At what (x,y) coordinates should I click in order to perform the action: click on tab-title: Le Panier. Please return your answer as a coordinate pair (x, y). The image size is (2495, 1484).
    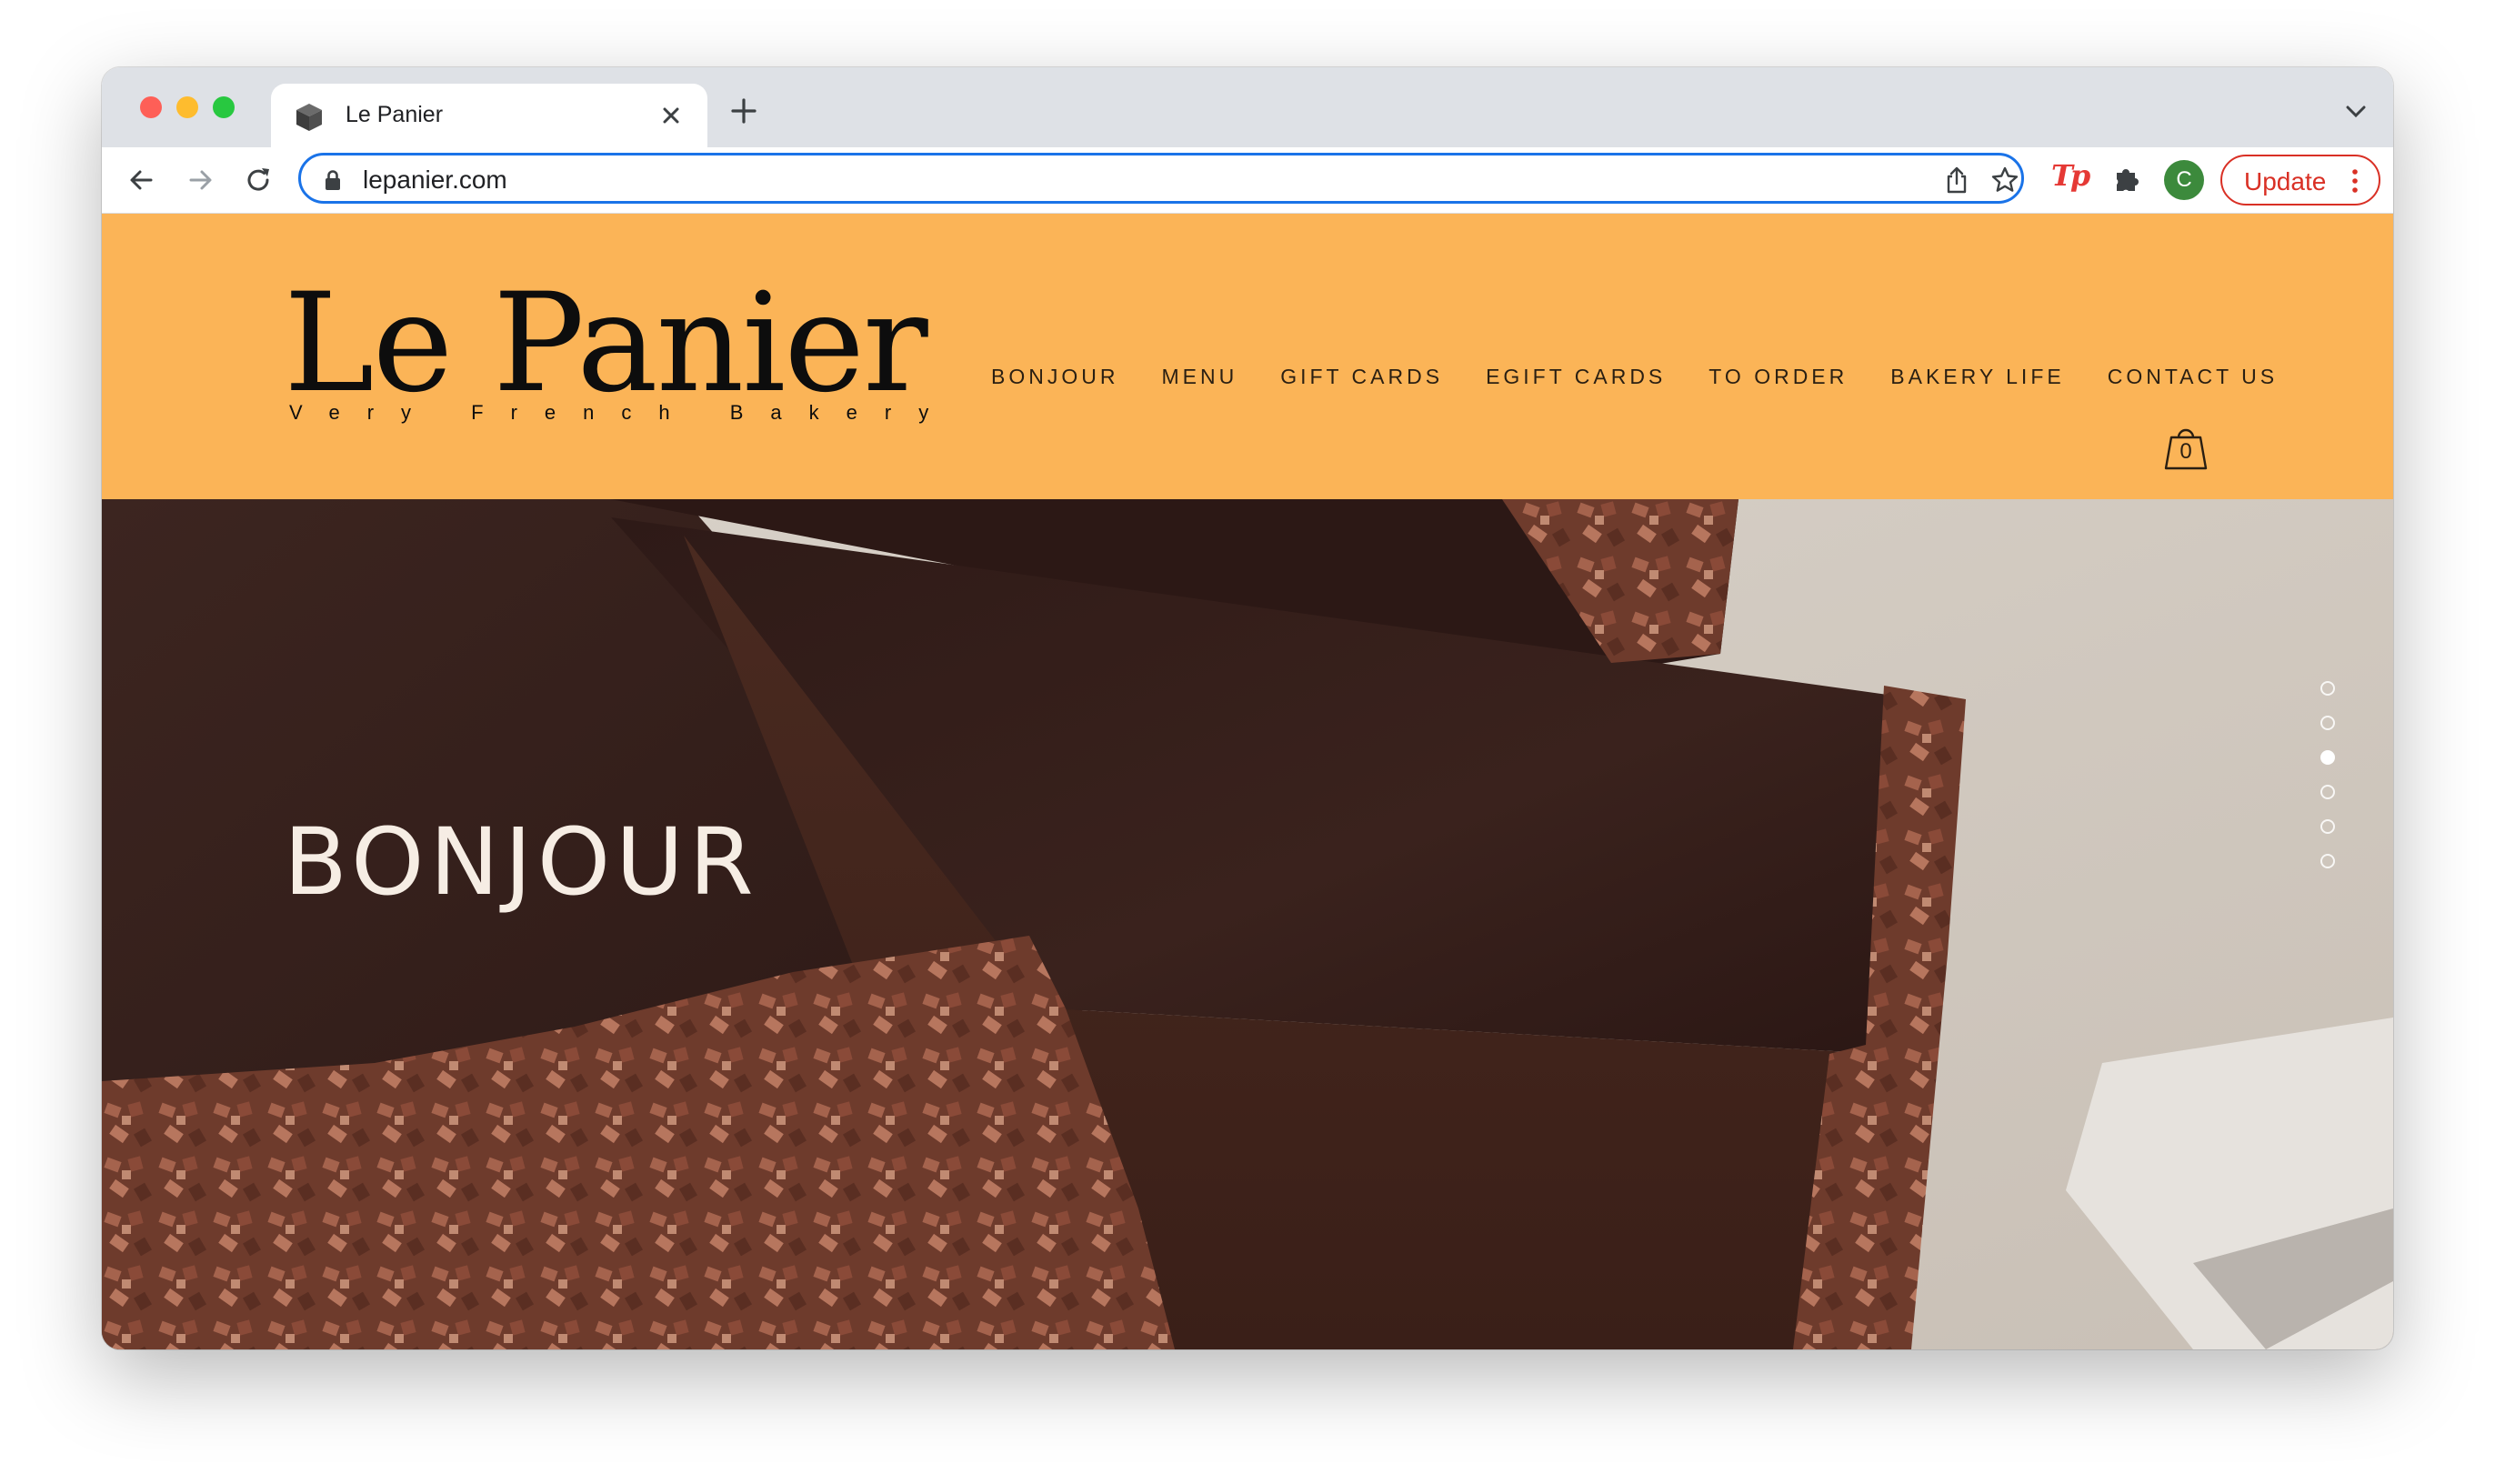
    Looking at the image, I should click on (395, 115).